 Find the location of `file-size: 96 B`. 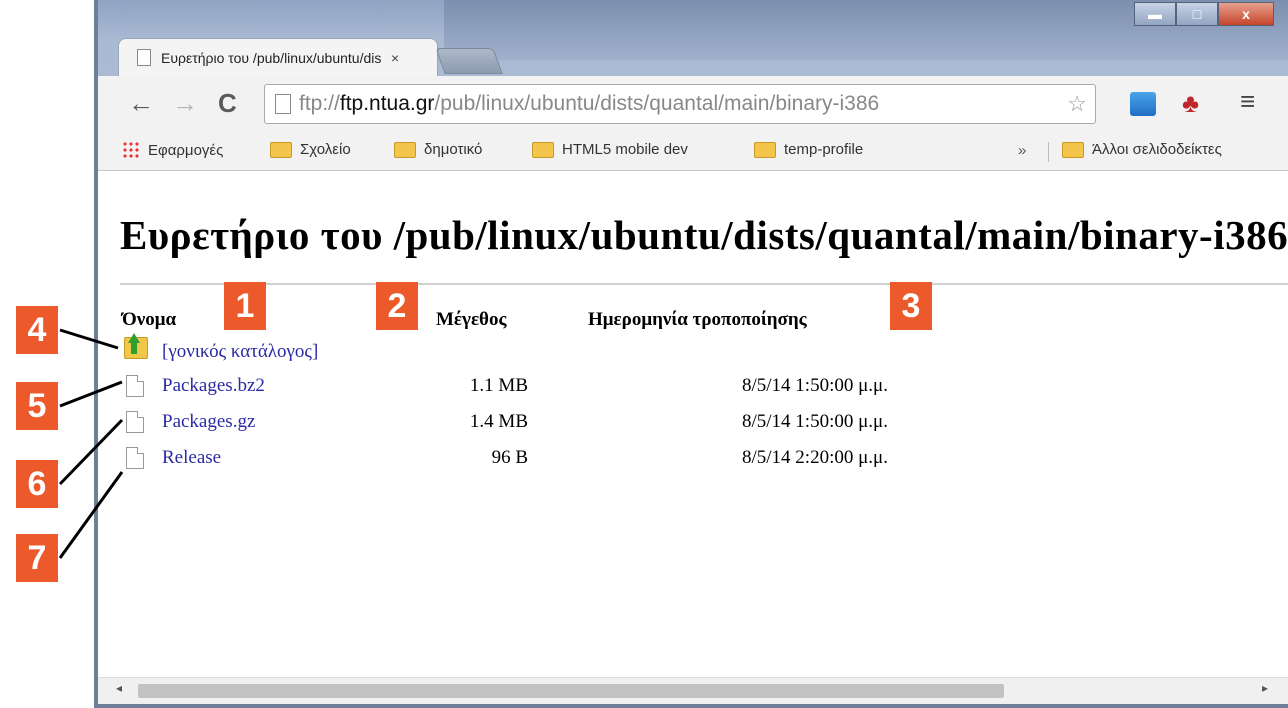

file-size: 96 B is located at coordinates (509, 457).